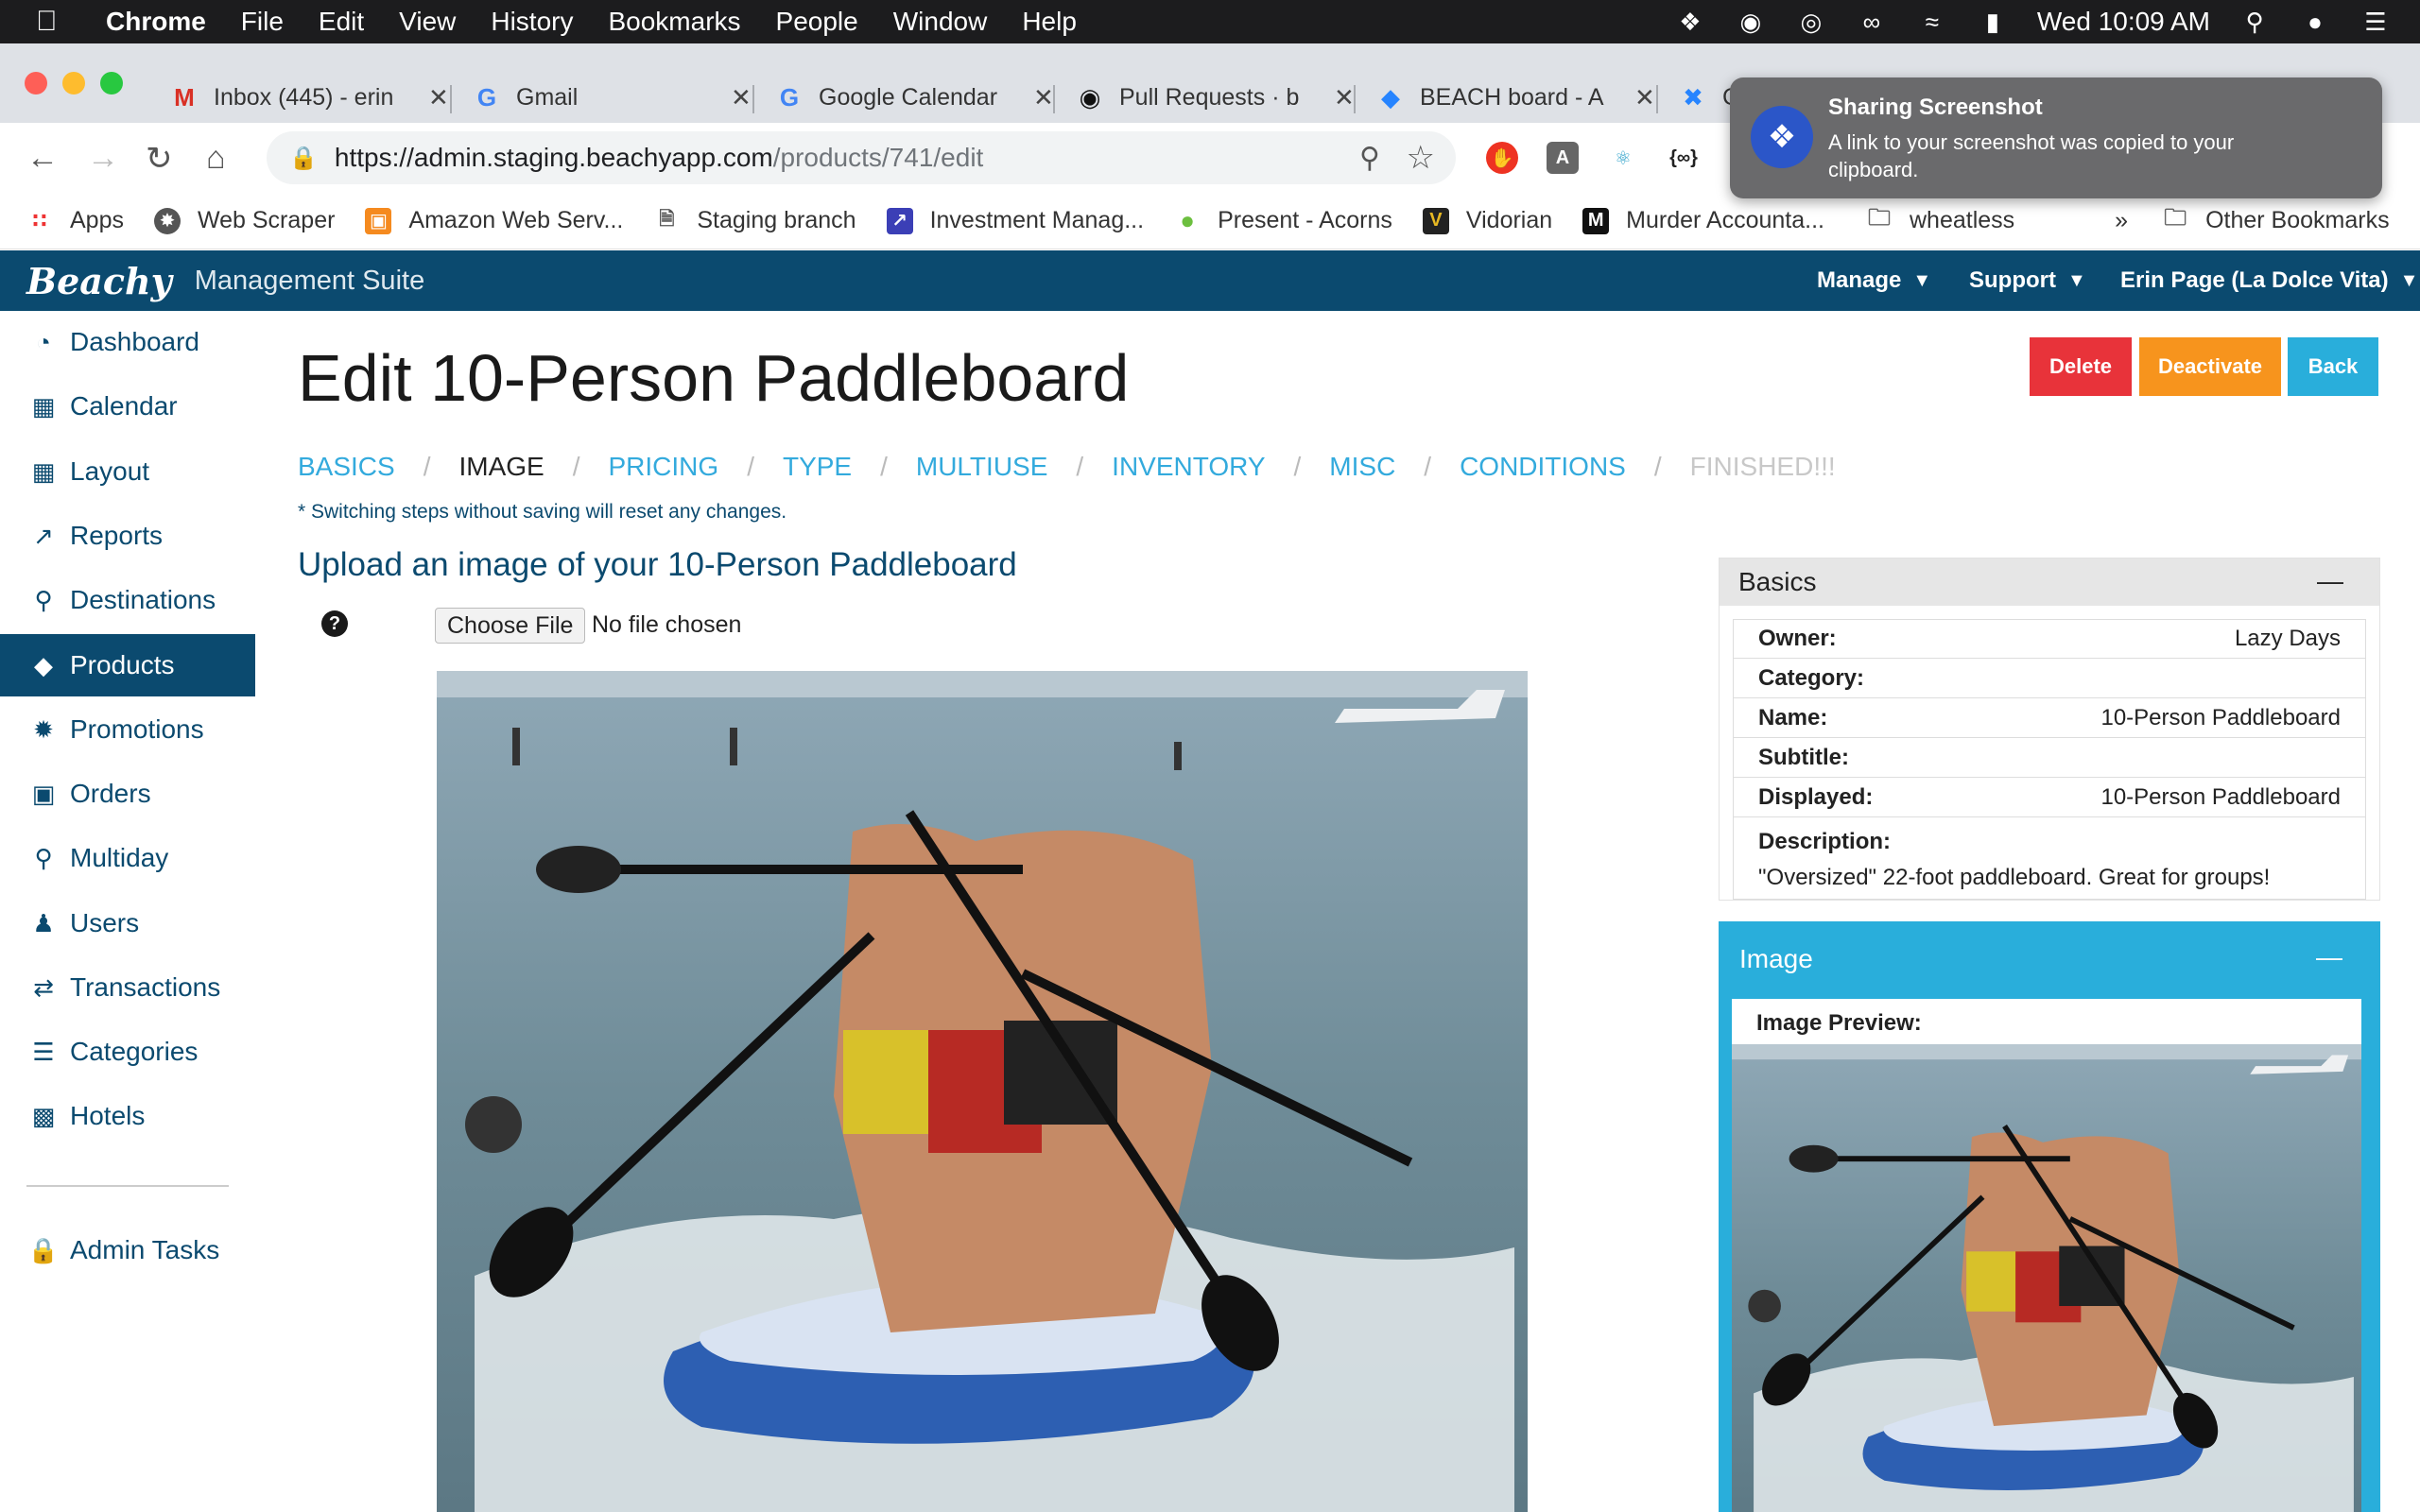 The height and width of the screenshot is (1512, 2420). I want to click on support-menu: Support ▼, so click(2028, 280).